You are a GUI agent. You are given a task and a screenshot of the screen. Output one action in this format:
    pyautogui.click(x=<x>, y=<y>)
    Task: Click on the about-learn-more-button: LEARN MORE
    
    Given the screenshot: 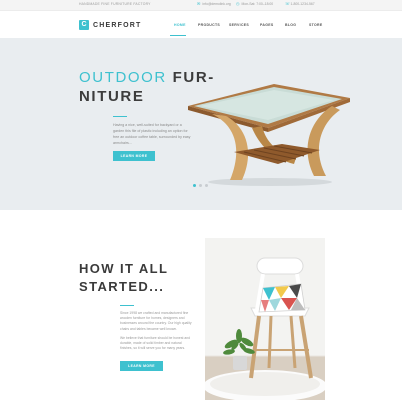 What is the action you would take?
    pyautogui.click(x=141, y=366)
    